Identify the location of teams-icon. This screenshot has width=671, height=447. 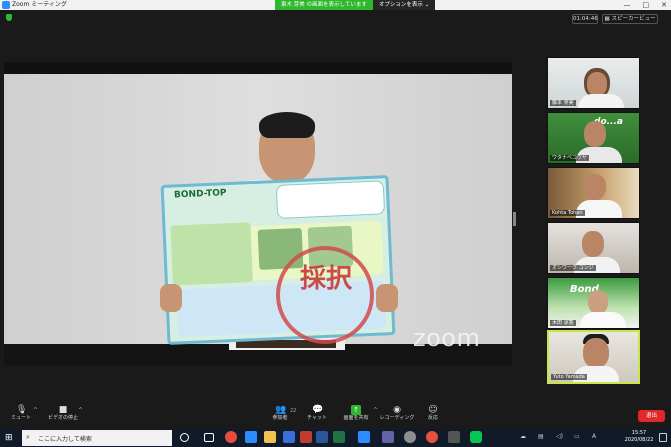
(388, 437).